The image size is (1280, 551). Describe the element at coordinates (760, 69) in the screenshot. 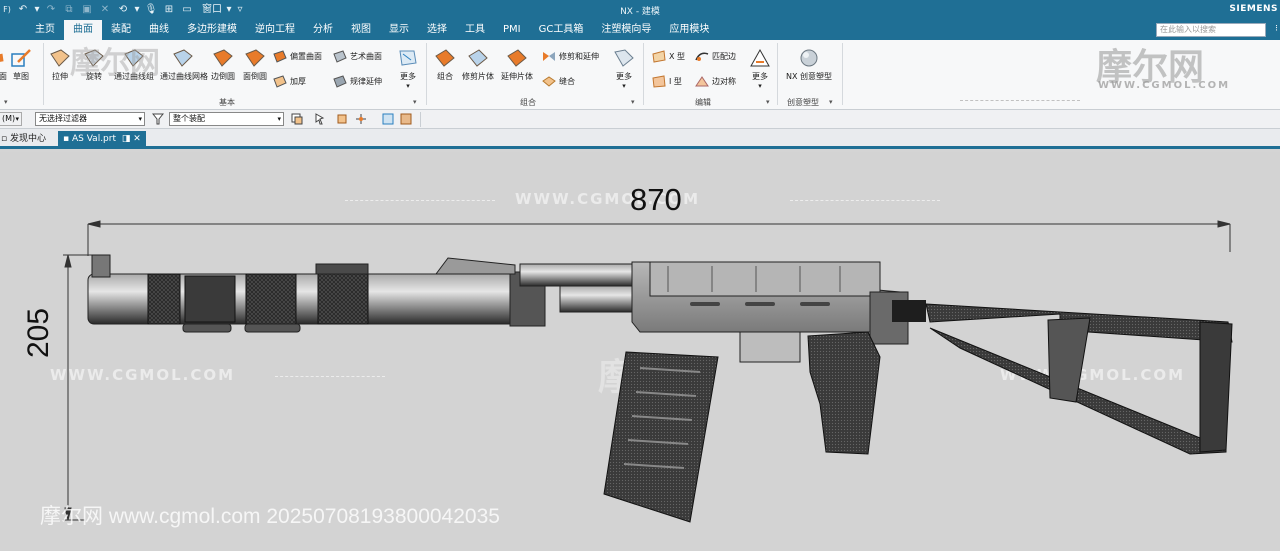

I see `more-button-edit: 更多 ▾` at that location.